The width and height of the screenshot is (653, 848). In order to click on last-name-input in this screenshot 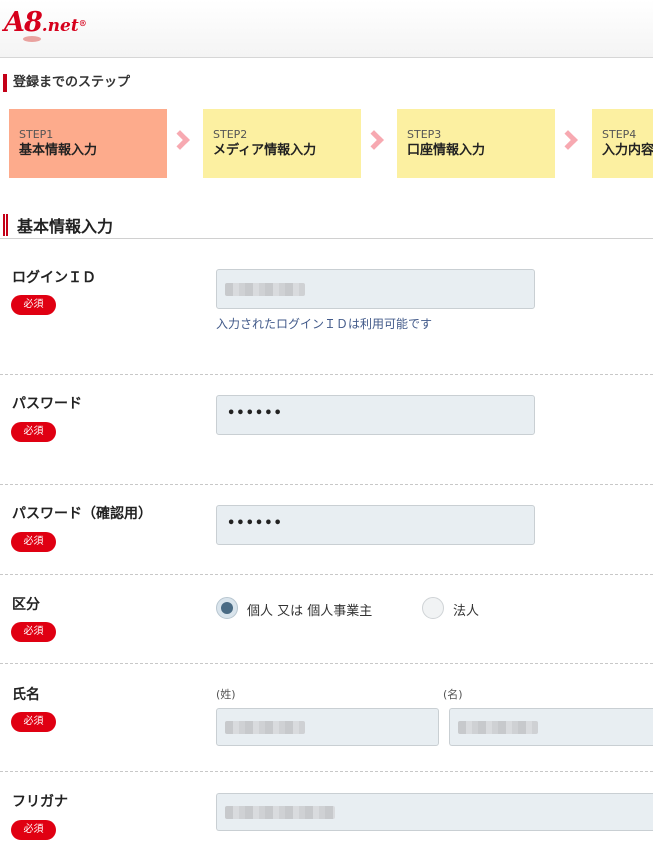, I will do `click(327, 727)`.